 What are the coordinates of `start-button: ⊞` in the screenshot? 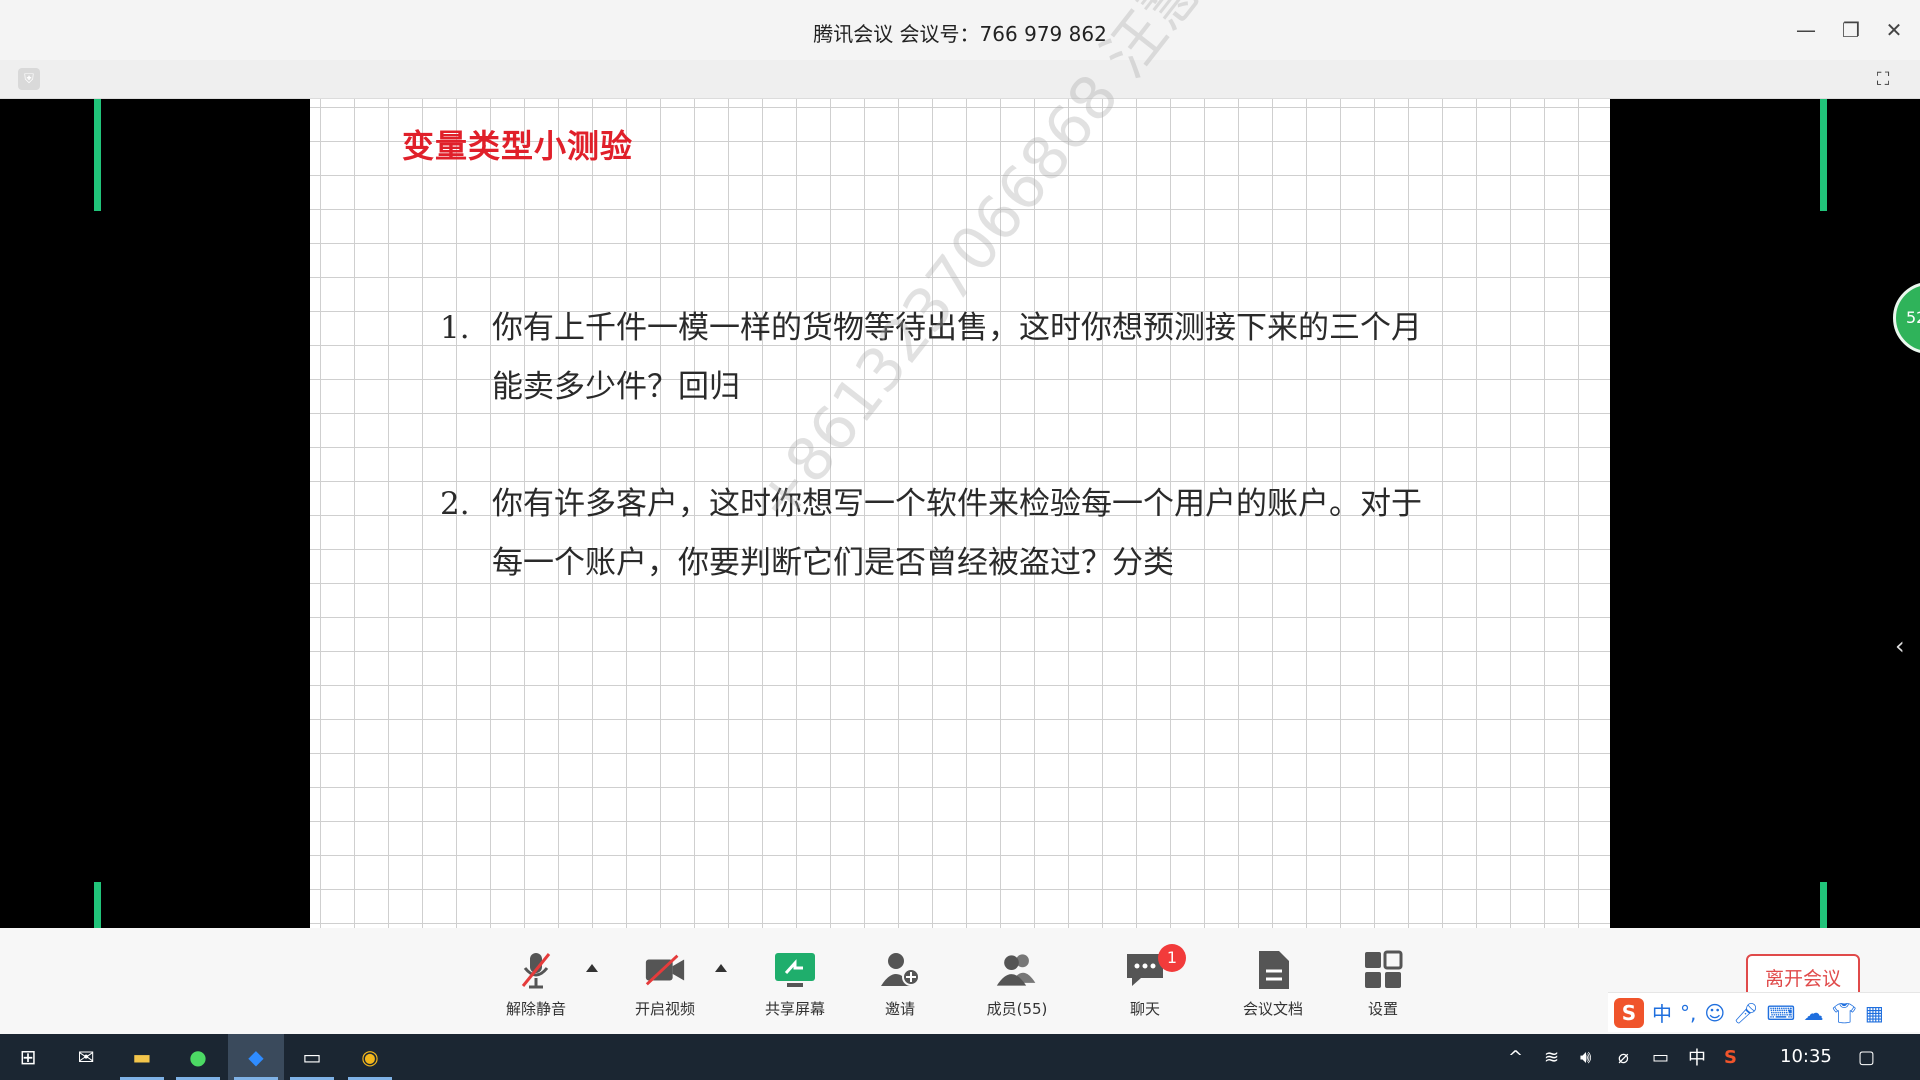 It's located at (28, 1057).